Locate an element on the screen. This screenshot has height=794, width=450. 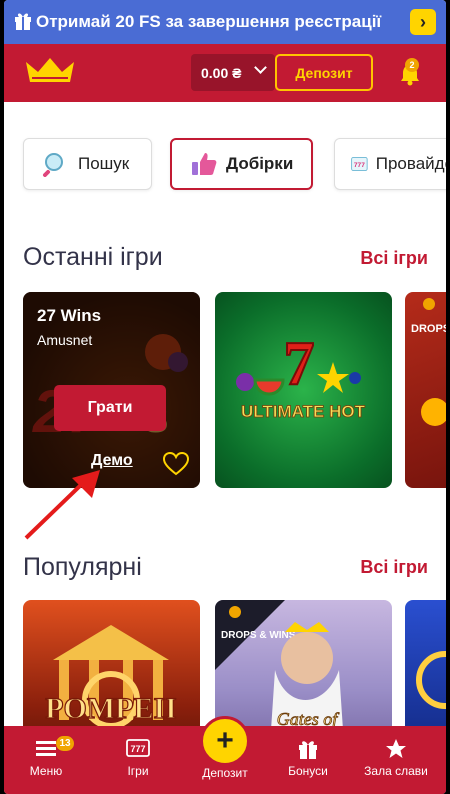
deposit-button: Депозит is located at coordinates (324, 72).